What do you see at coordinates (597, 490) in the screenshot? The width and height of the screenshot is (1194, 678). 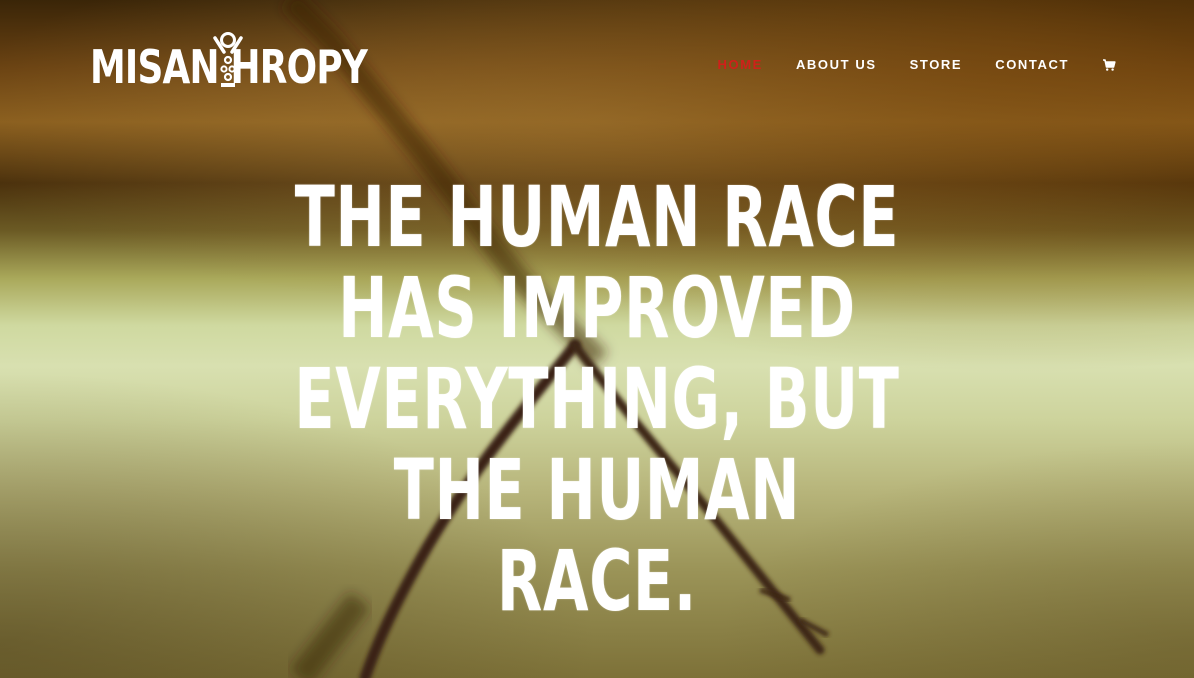 I see `headline-line: THE HUMAN` at bounding box center [597, 490].